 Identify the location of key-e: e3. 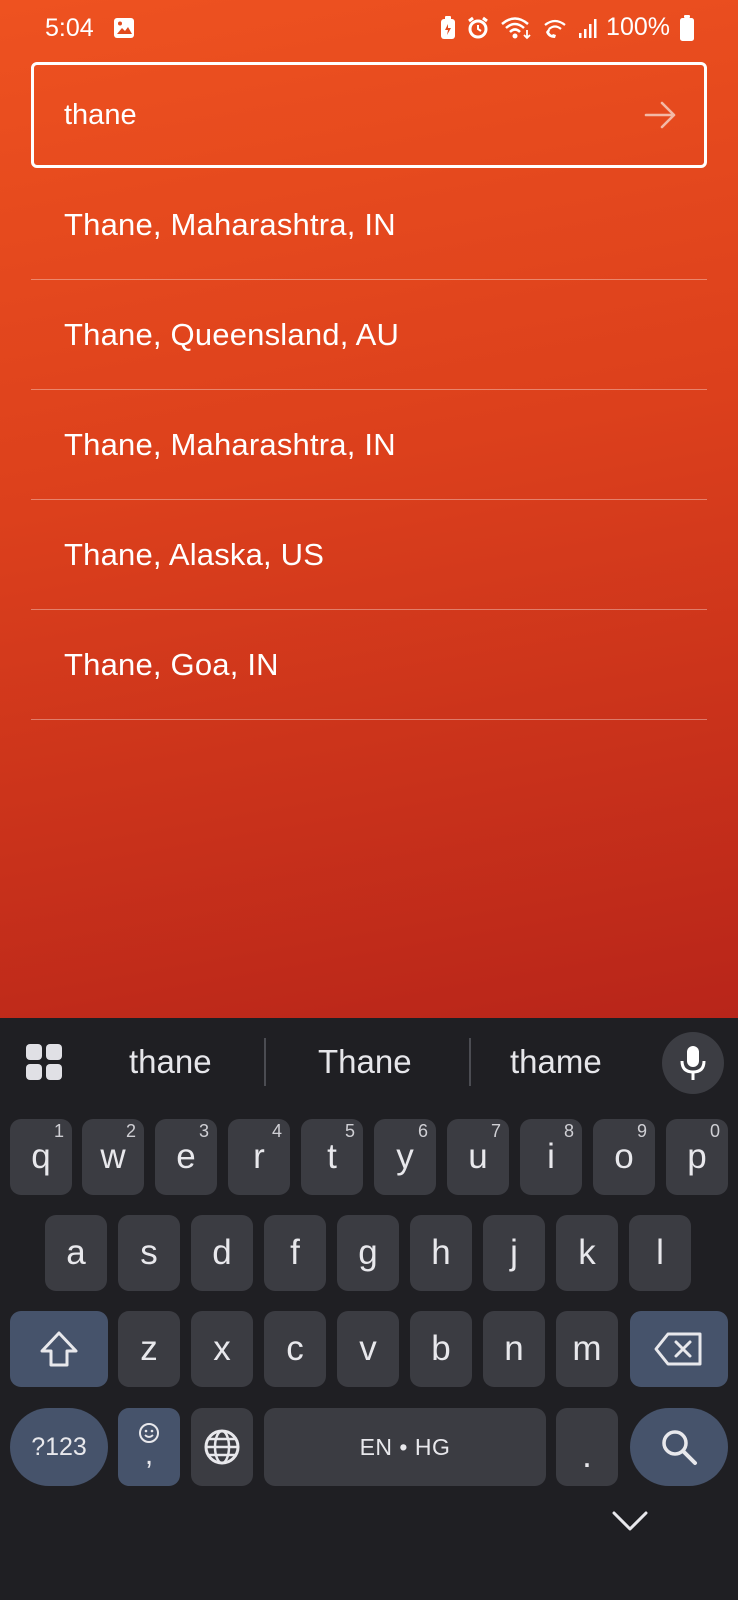
(186, 1157).